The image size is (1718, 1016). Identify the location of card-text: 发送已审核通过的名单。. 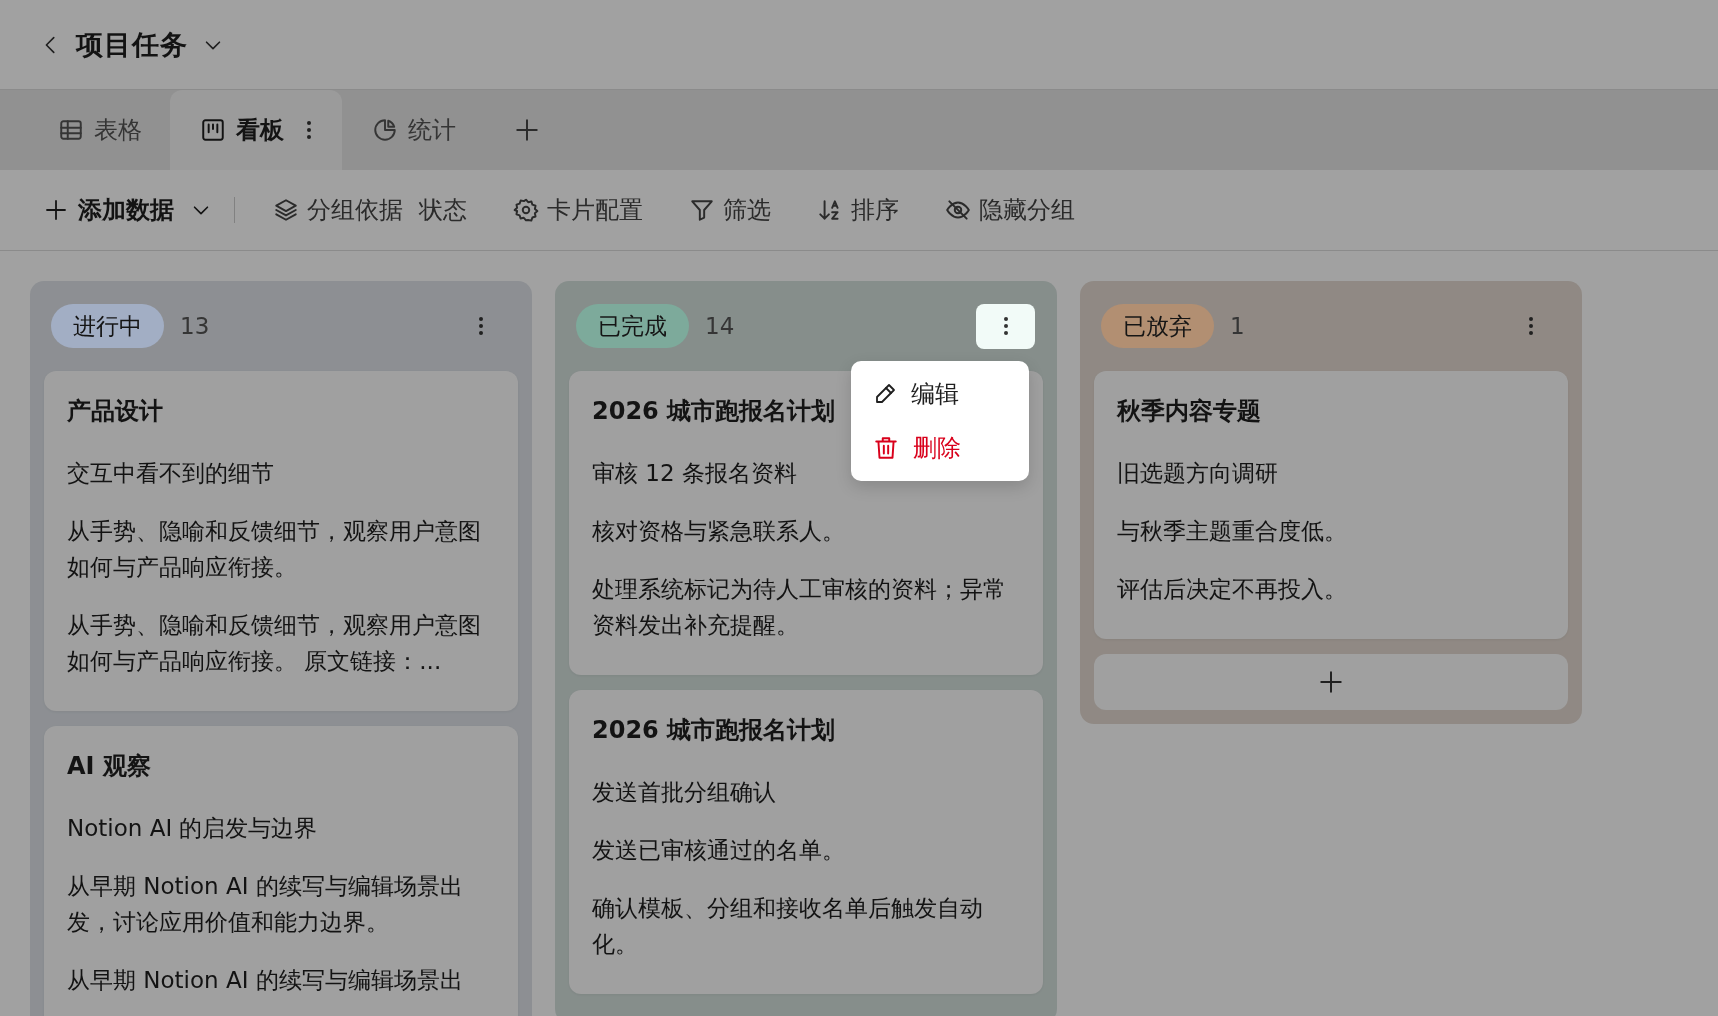
(718, 850).